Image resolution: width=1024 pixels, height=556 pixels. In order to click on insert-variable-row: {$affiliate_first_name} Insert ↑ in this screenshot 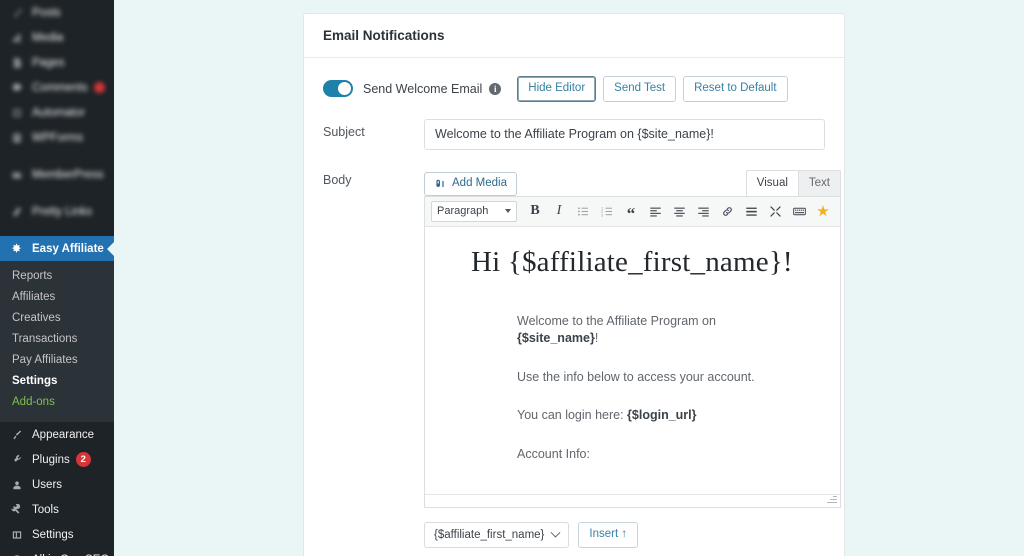, I will do `click(574, 535)`.